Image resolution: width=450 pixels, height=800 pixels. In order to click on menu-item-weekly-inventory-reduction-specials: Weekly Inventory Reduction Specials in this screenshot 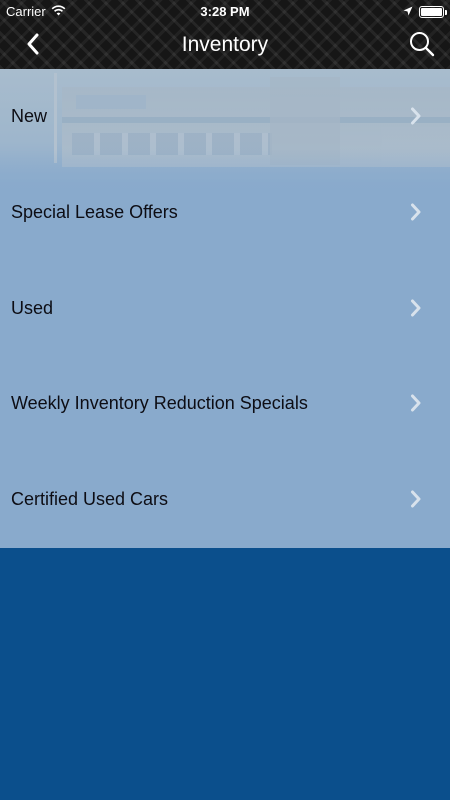, I will do `click(225, 404)`.